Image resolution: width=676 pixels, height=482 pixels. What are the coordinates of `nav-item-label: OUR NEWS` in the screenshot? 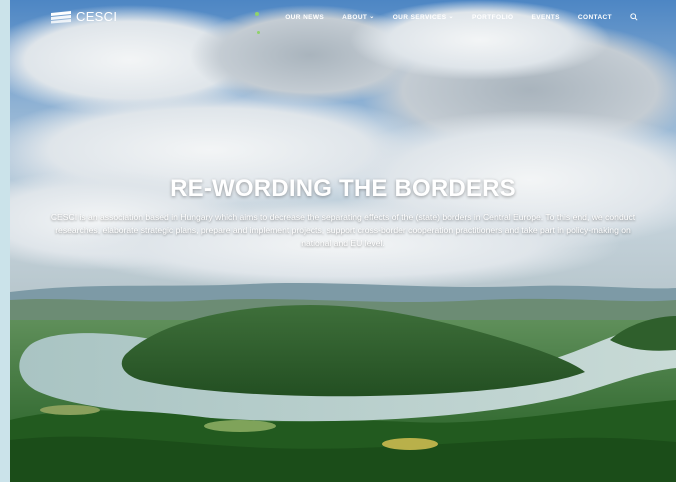 It's located at (305, 17).